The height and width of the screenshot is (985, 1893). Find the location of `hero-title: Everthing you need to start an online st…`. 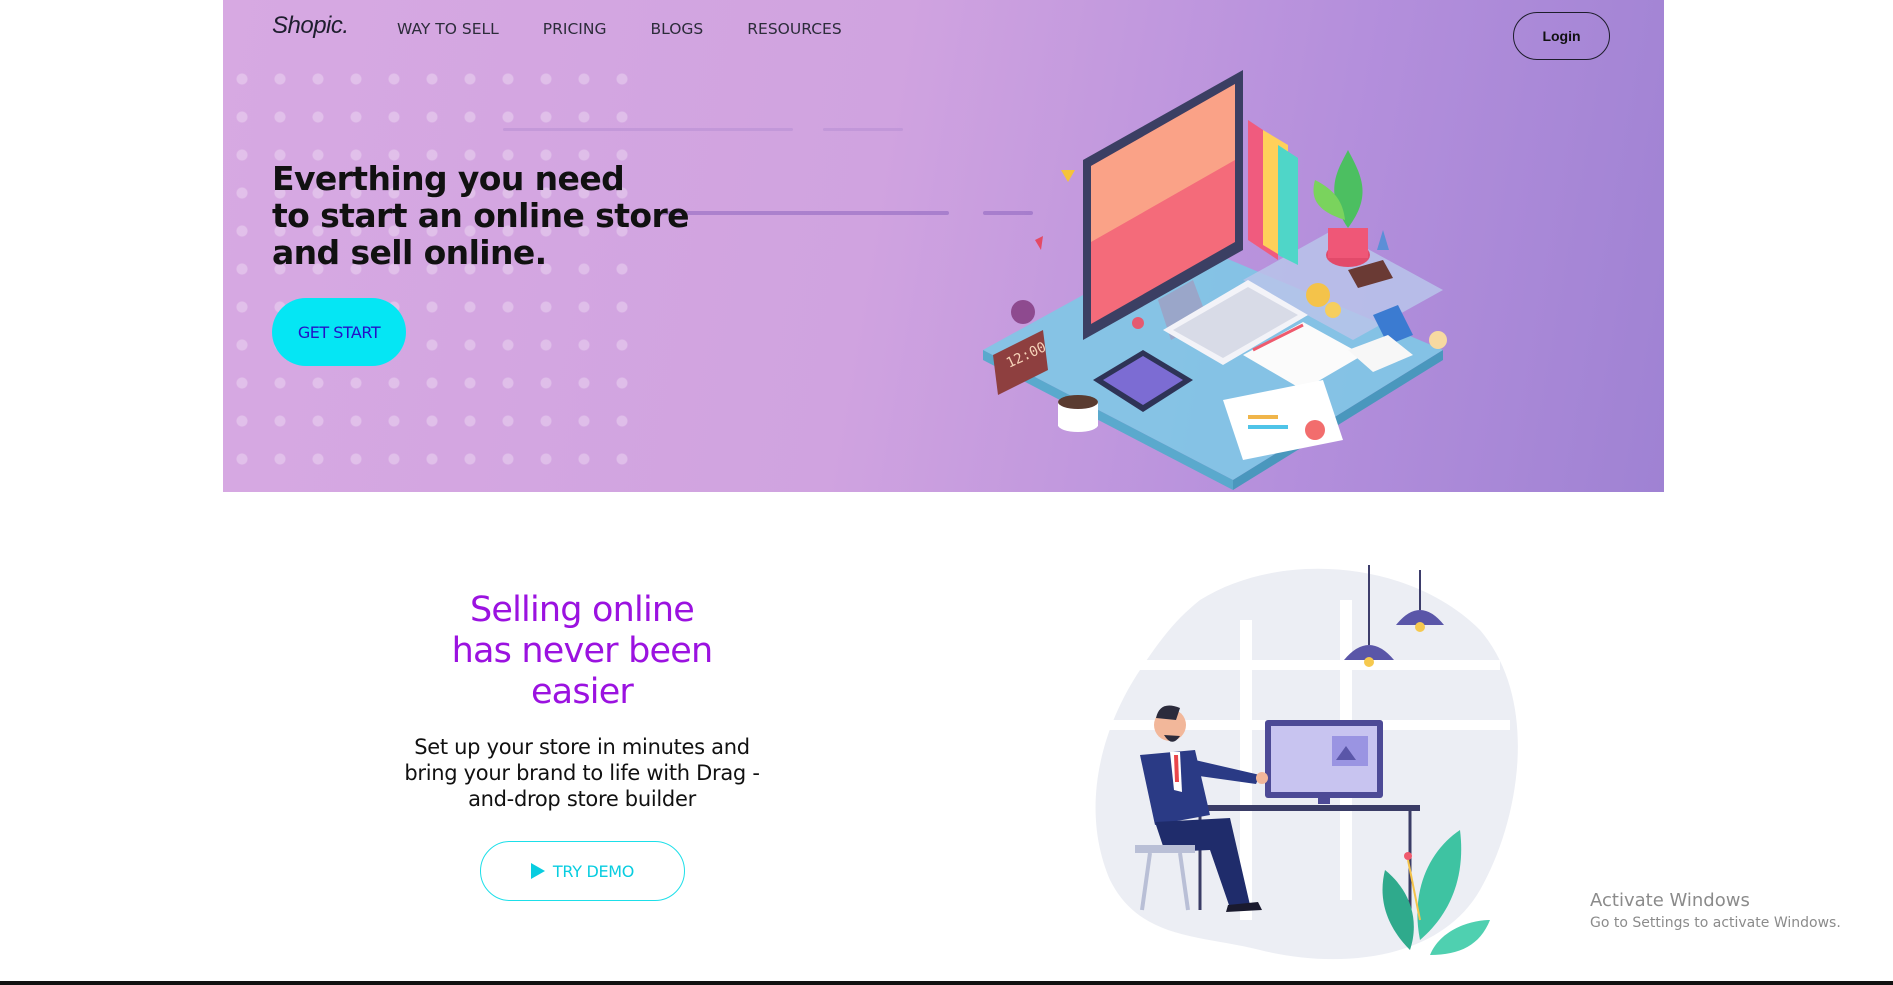

hero-title: Everthing you need to start an online st… is located at coordinates (482, 215).